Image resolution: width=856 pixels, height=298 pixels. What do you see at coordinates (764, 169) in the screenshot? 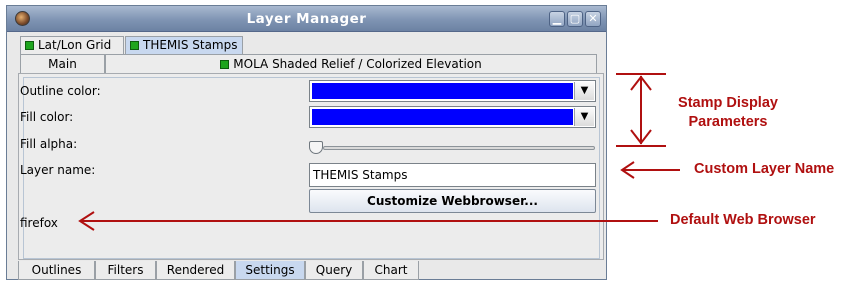
I see `annotation-custom-layer-name: Custom Layer Name` at bounding box center [764, 169].